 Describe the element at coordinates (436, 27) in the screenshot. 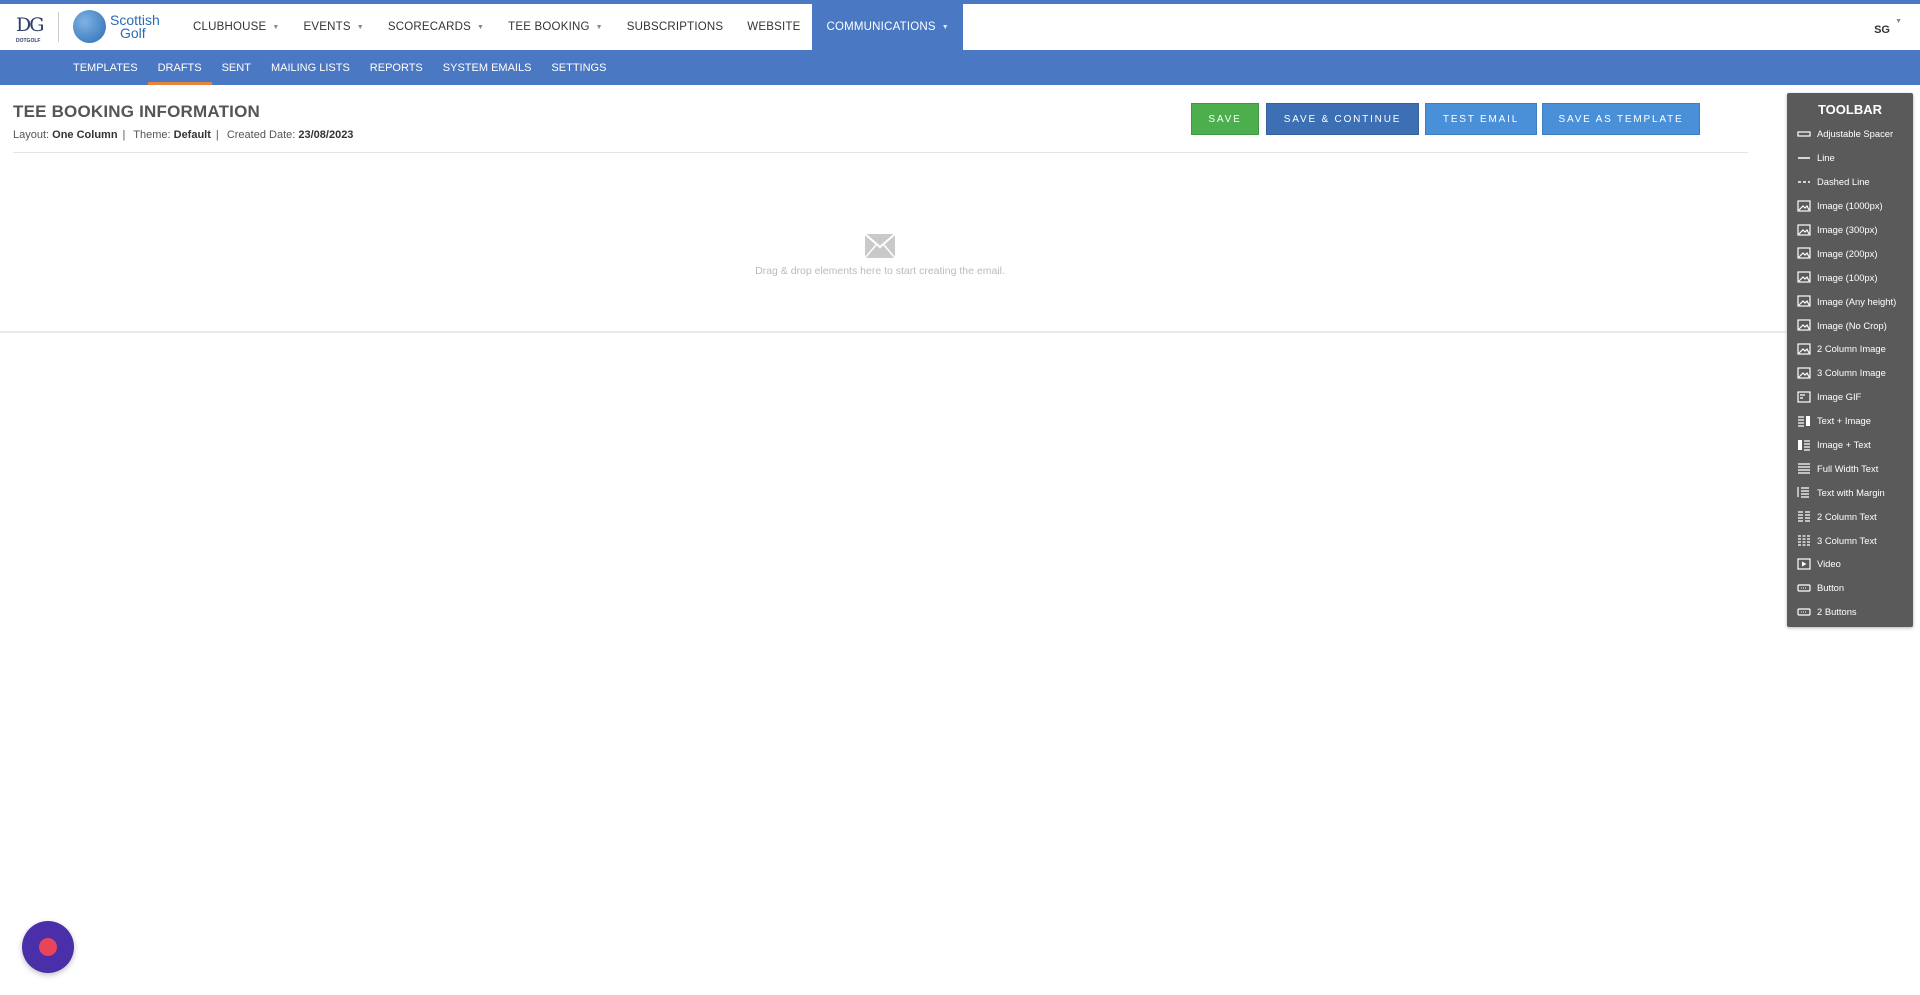

I see `nav-item-scorecards: SCORECARDS ▼` at that location.